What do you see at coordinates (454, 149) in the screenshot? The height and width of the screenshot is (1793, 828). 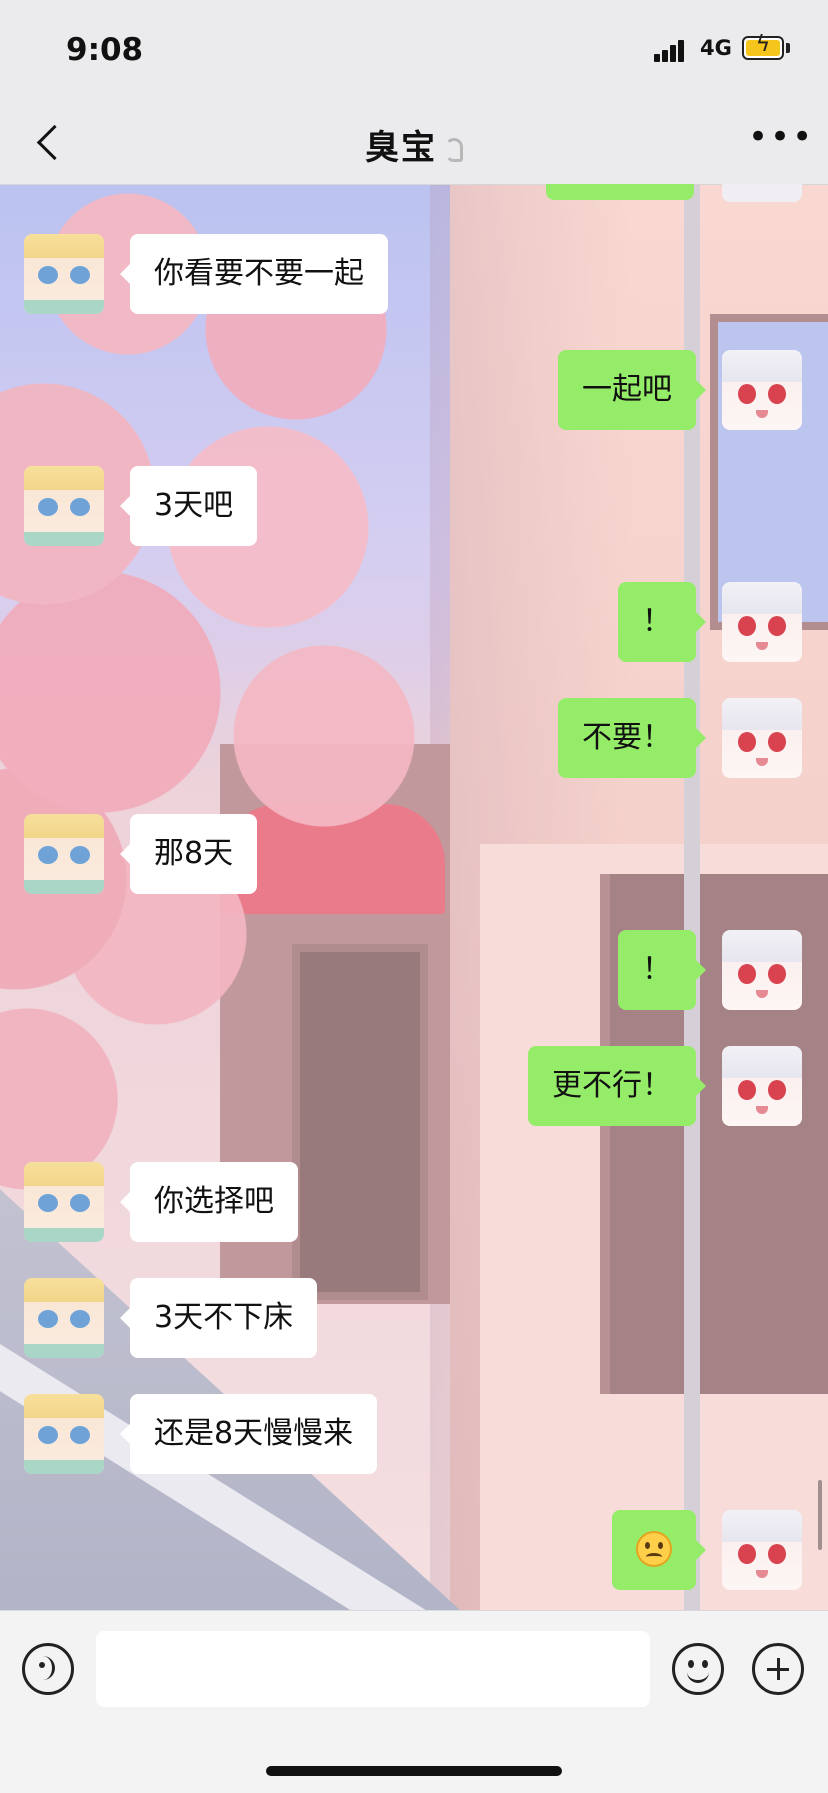 I see `ear-icon` at bounding box center [454, 149].